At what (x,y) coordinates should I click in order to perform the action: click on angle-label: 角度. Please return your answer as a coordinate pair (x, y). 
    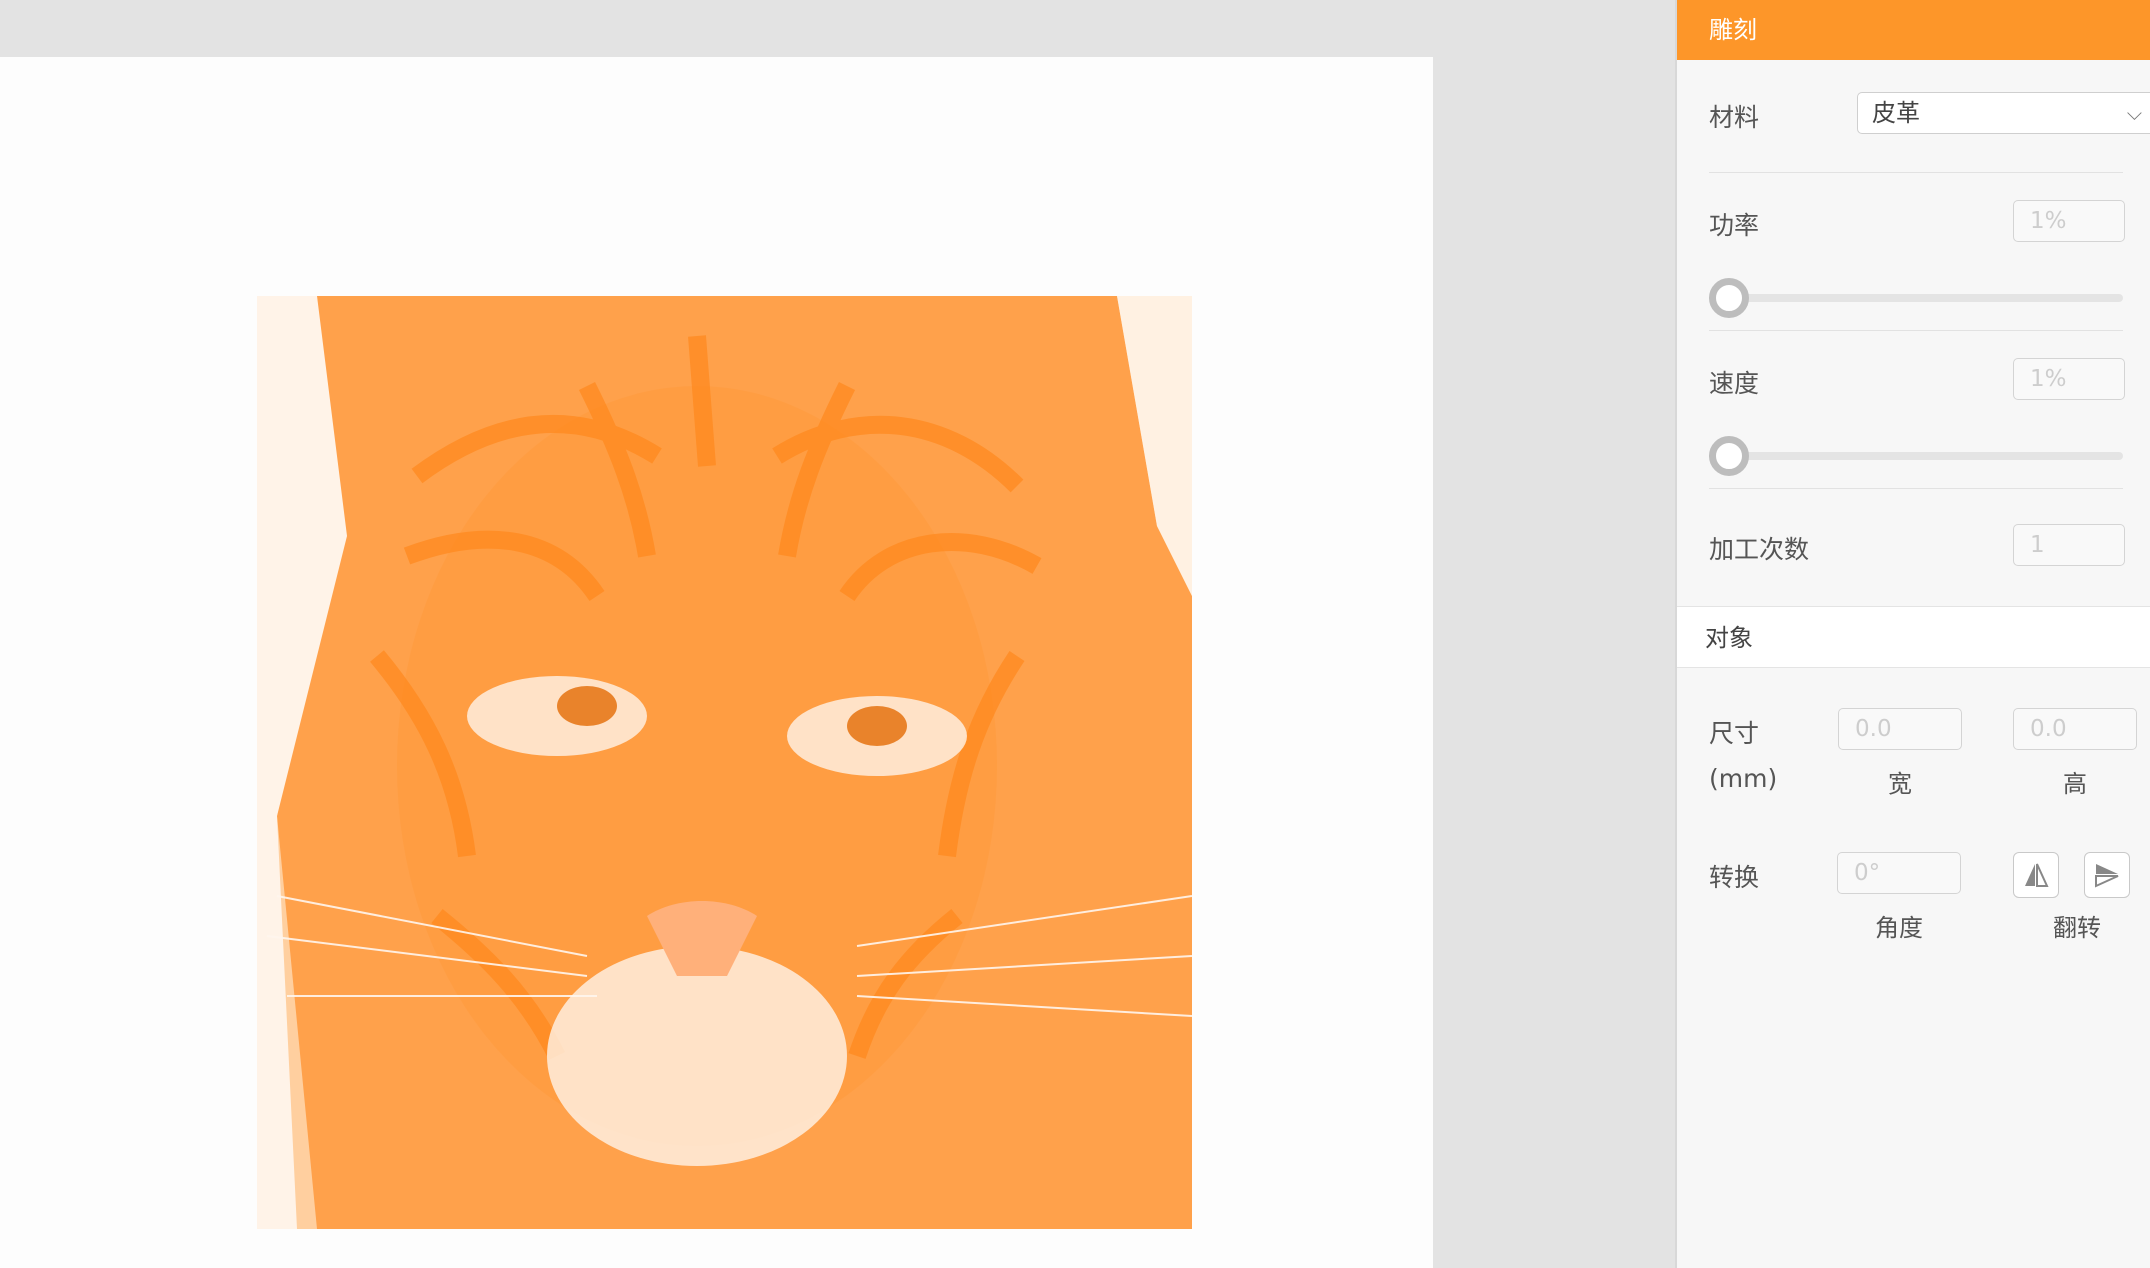
    Looking at the image, I should click on (1899, 928).